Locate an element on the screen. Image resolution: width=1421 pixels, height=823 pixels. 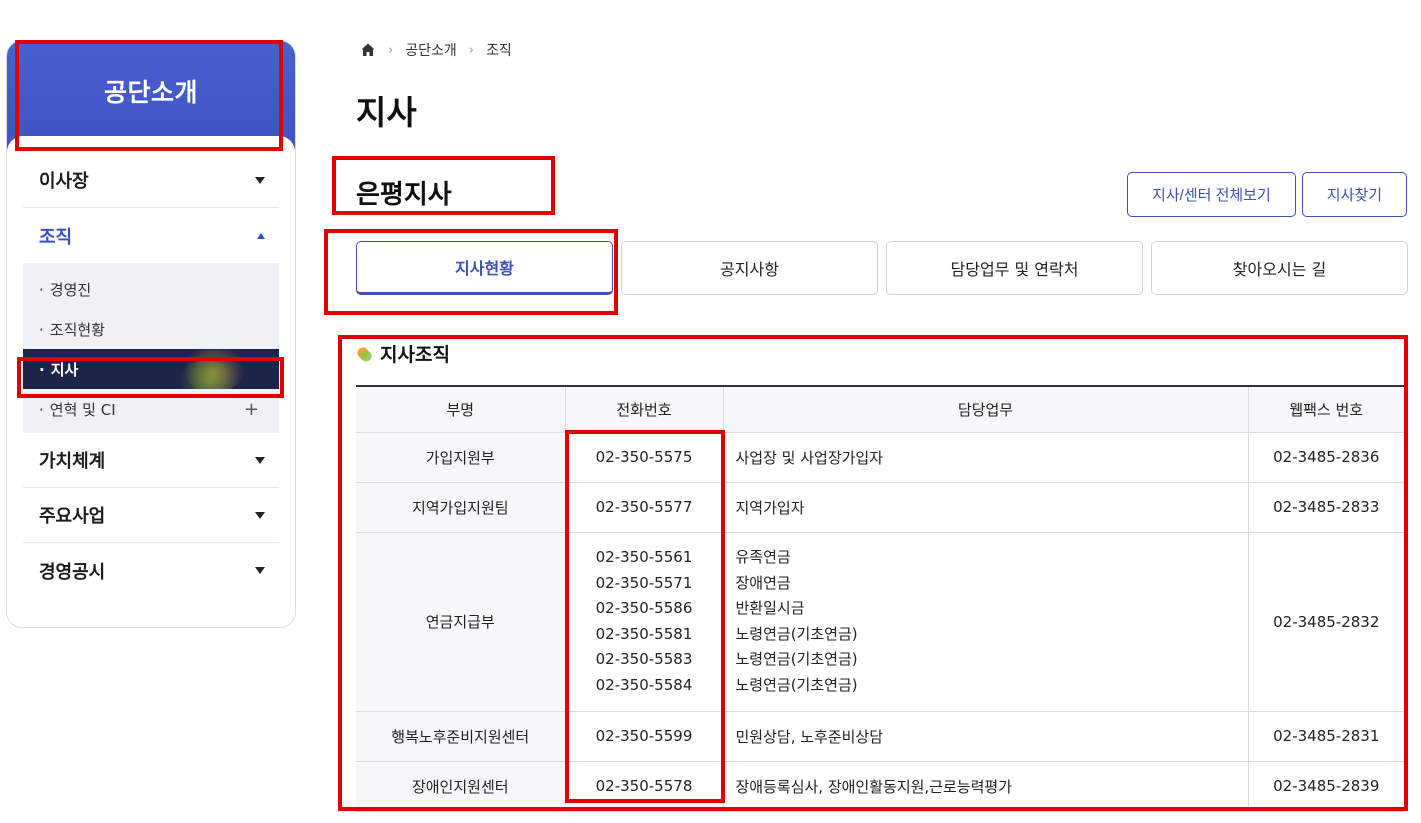
duty-cell: 지역가입자 is located at coordinates (985, 507).